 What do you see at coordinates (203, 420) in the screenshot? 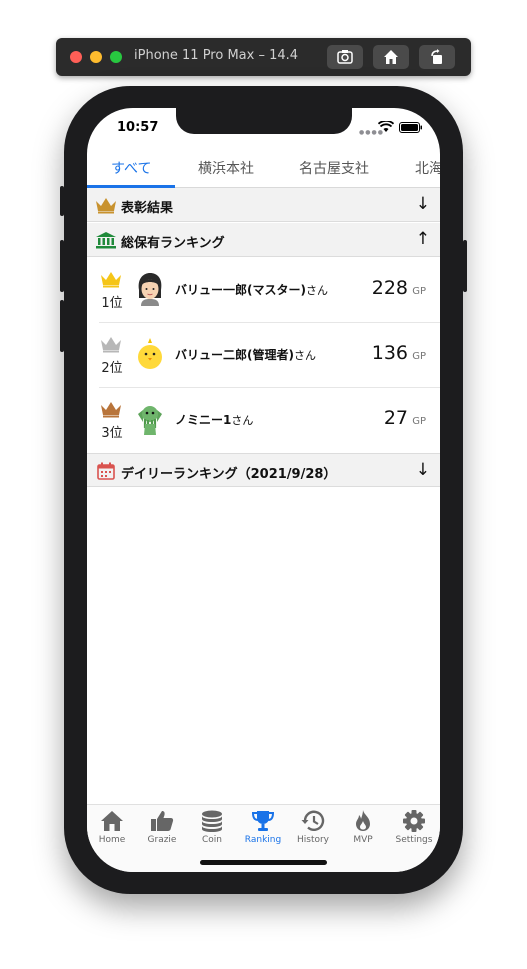
I see `member-name-text: ノミニー1` at bounding box center [203, 420].